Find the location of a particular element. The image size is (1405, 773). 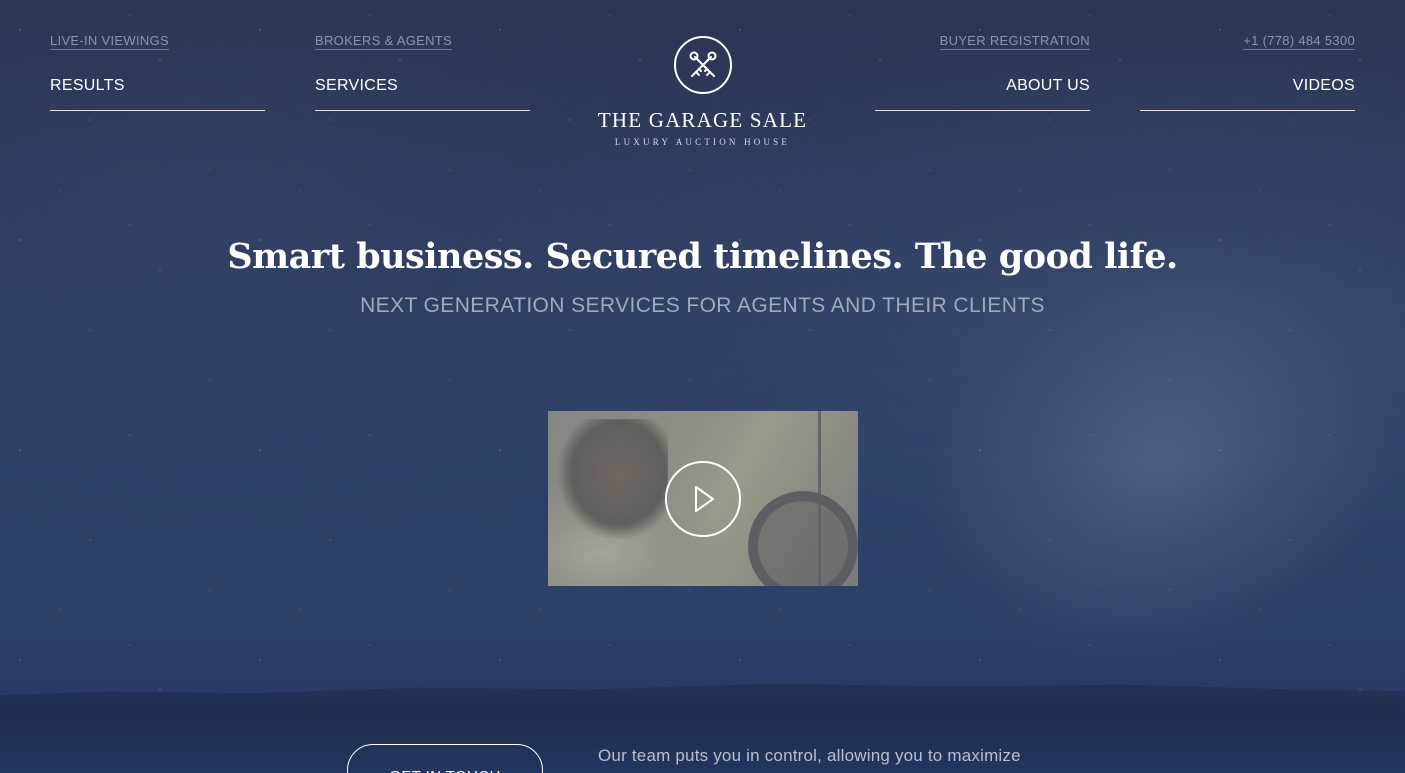

nav-column-services: BROKERS & AGENTS SERVICES is located at coordinates (422, 71).